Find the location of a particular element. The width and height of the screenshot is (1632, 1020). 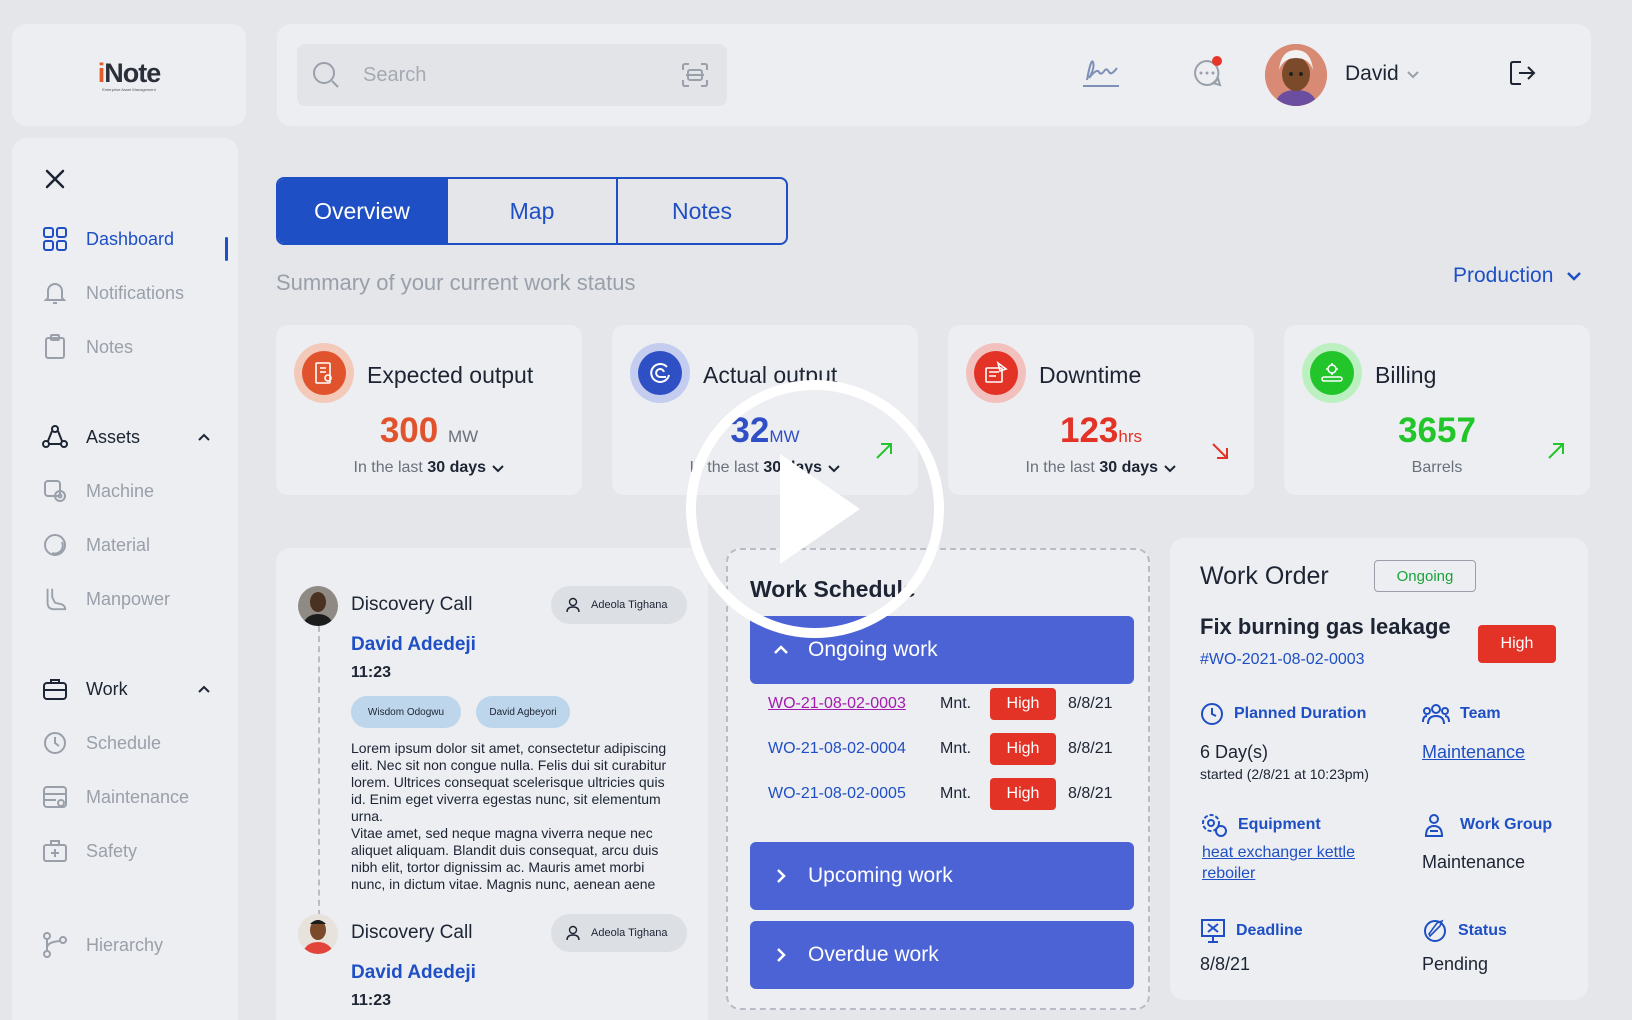

sidebar-item-notes: Notes is located at coordinates (137, 347).